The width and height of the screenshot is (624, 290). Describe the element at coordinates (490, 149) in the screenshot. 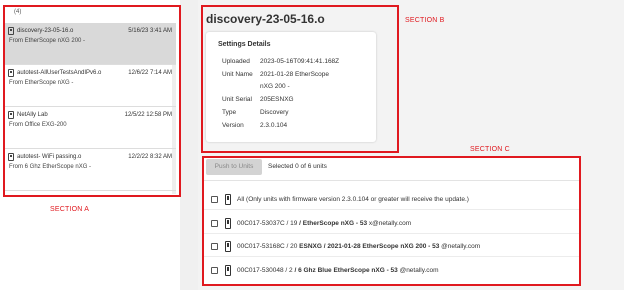

I see `section-c-label: SECTION C` at that location.